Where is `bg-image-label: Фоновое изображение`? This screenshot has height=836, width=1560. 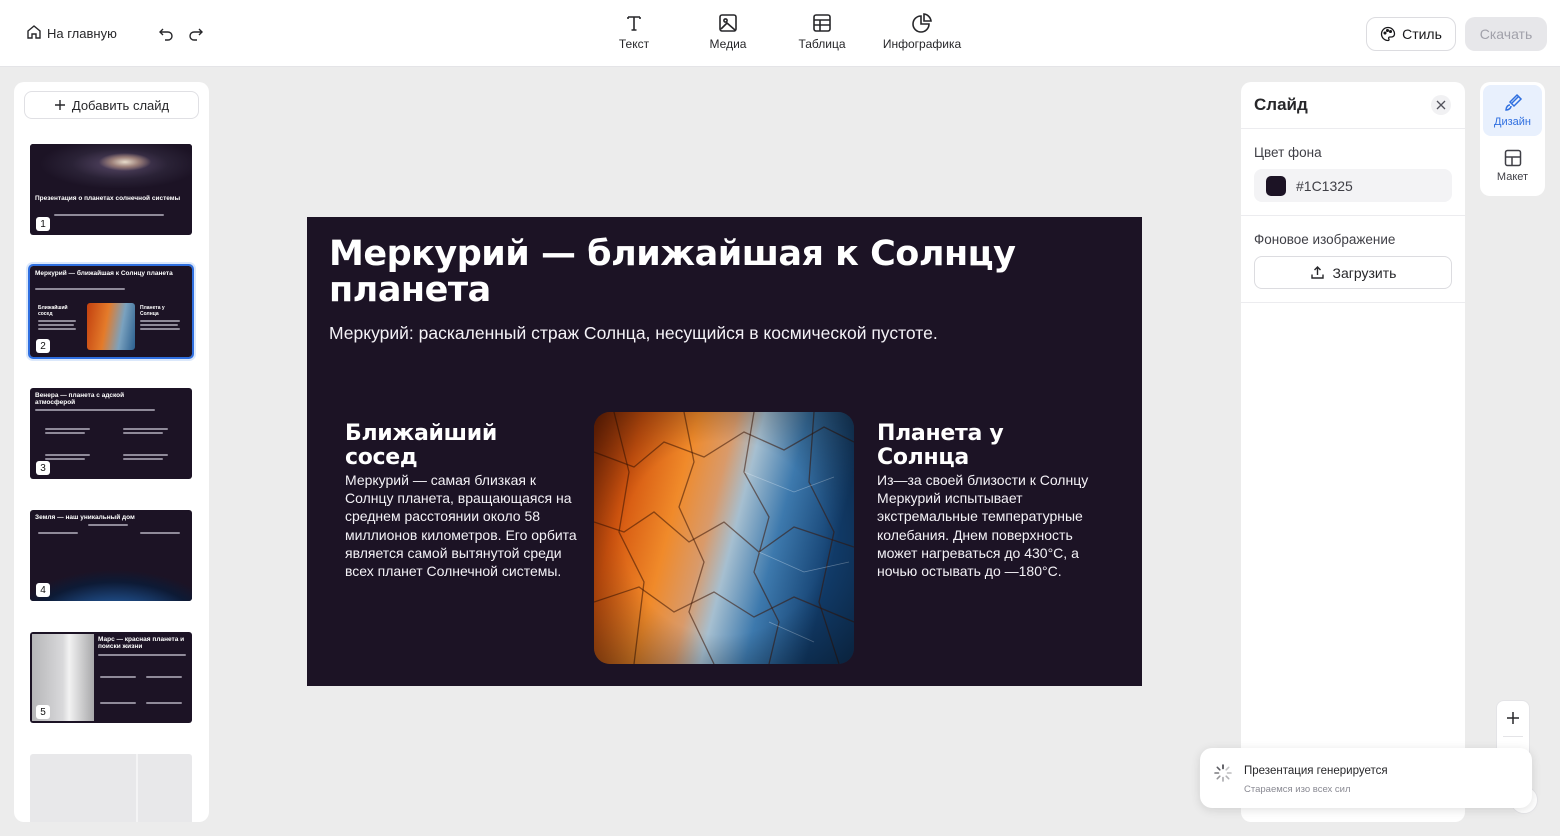
bg-image-label: Фоновое изображение is located at coordinates (1325, 239).